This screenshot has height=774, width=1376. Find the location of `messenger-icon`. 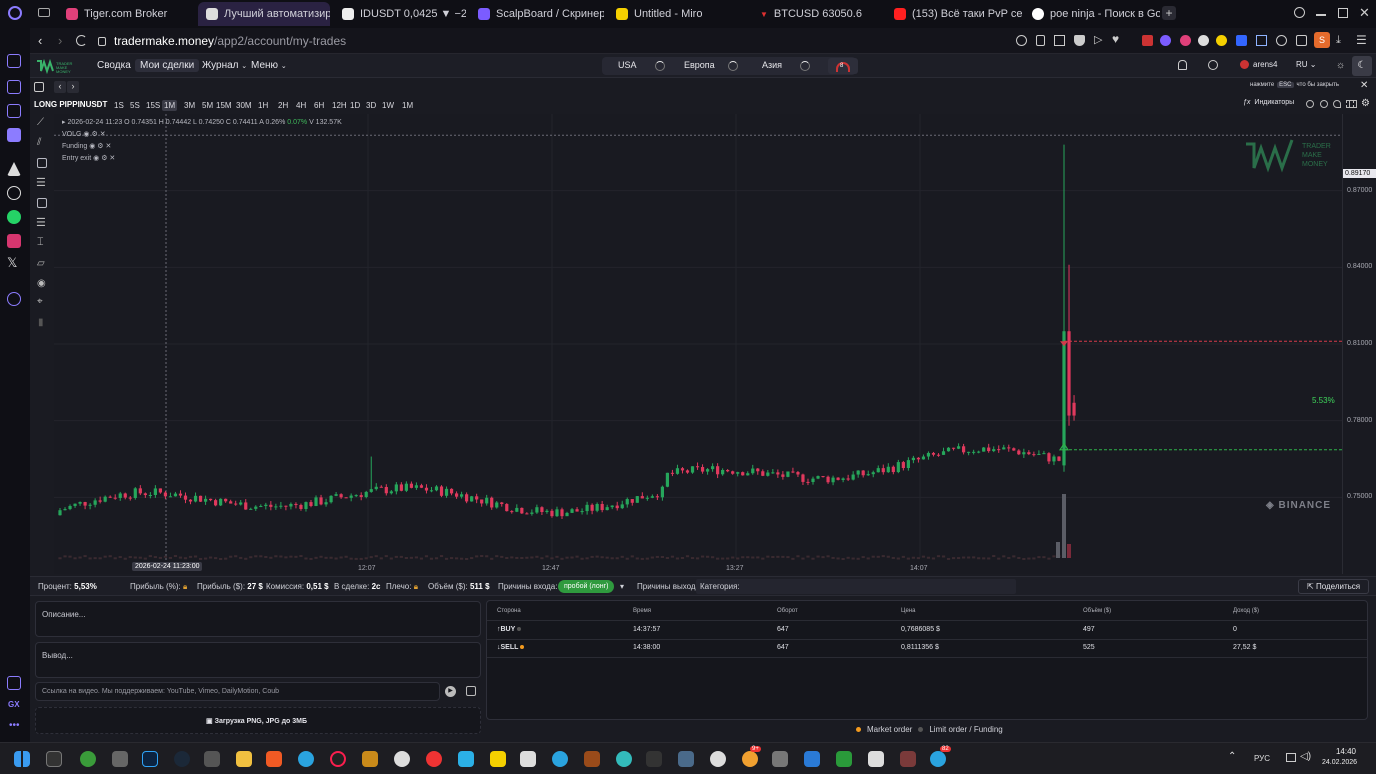

messenger-icon is located at coordinates (14, 135).